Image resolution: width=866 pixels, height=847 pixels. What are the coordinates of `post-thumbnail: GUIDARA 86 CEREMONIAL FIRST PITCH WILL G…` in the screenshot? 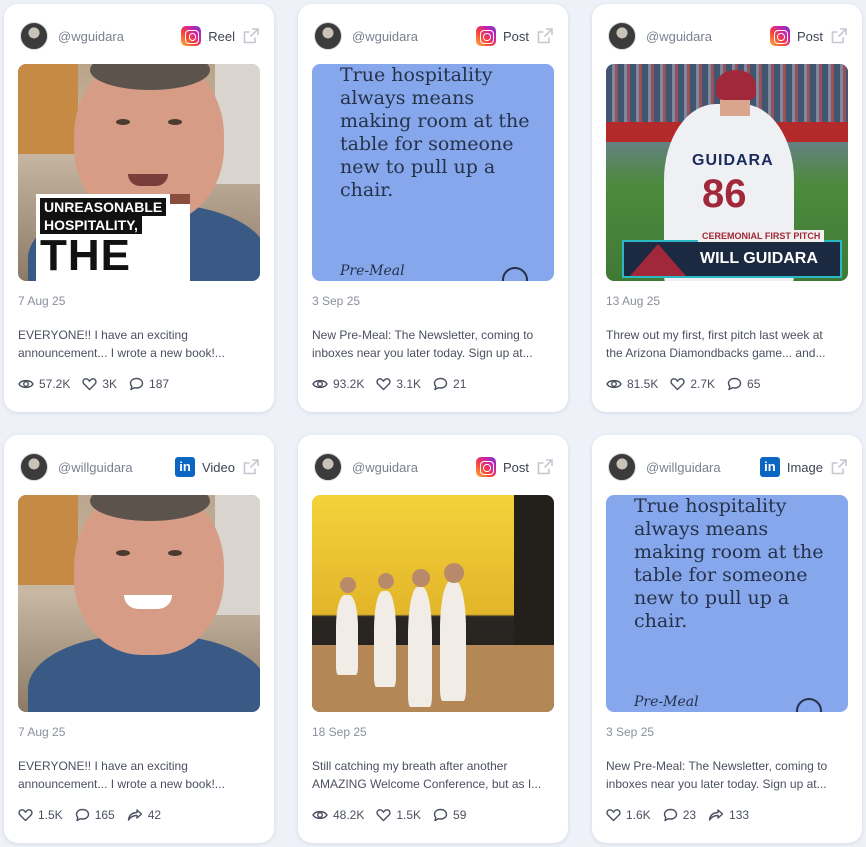 It's located at (727, 172).